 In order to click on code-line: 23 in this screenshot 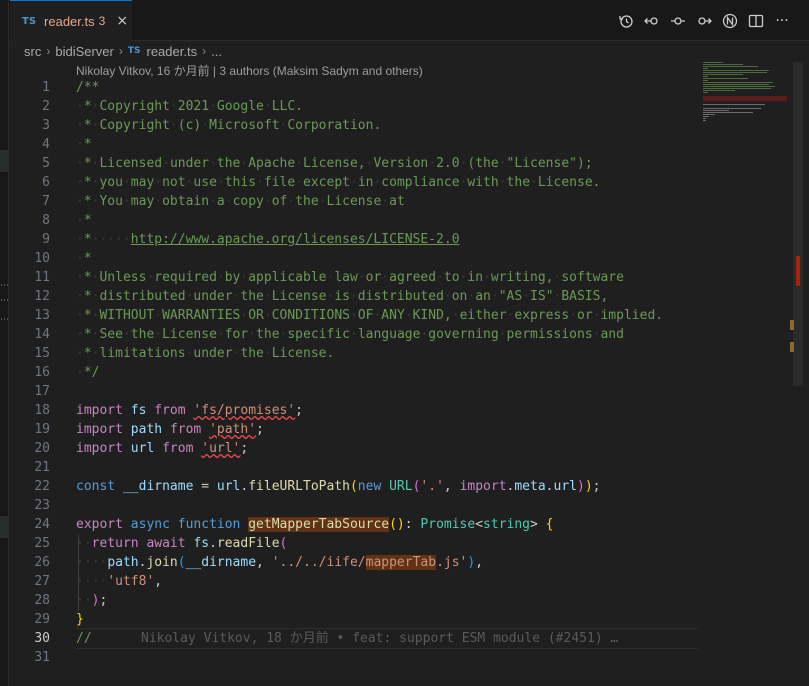, I will do `click(350, 505)`.